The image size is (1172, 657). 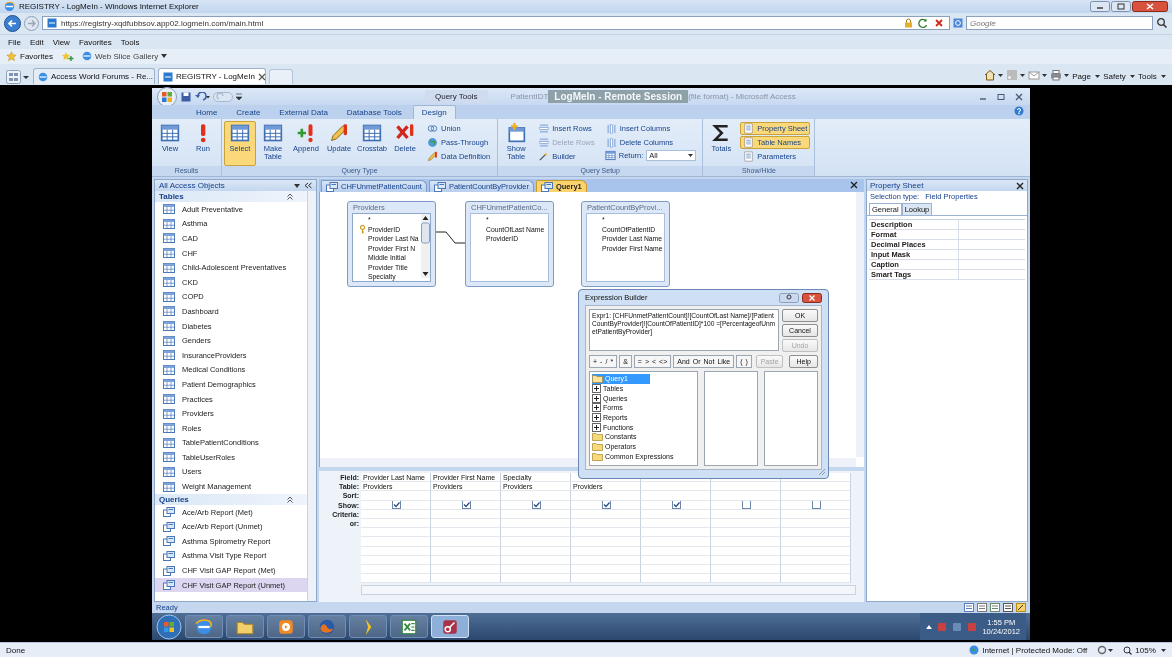 What do you see at coordinates (897, 185) in the screenshot?
I see `panel-title: Property Sheet` at bounding box center [897, 185].